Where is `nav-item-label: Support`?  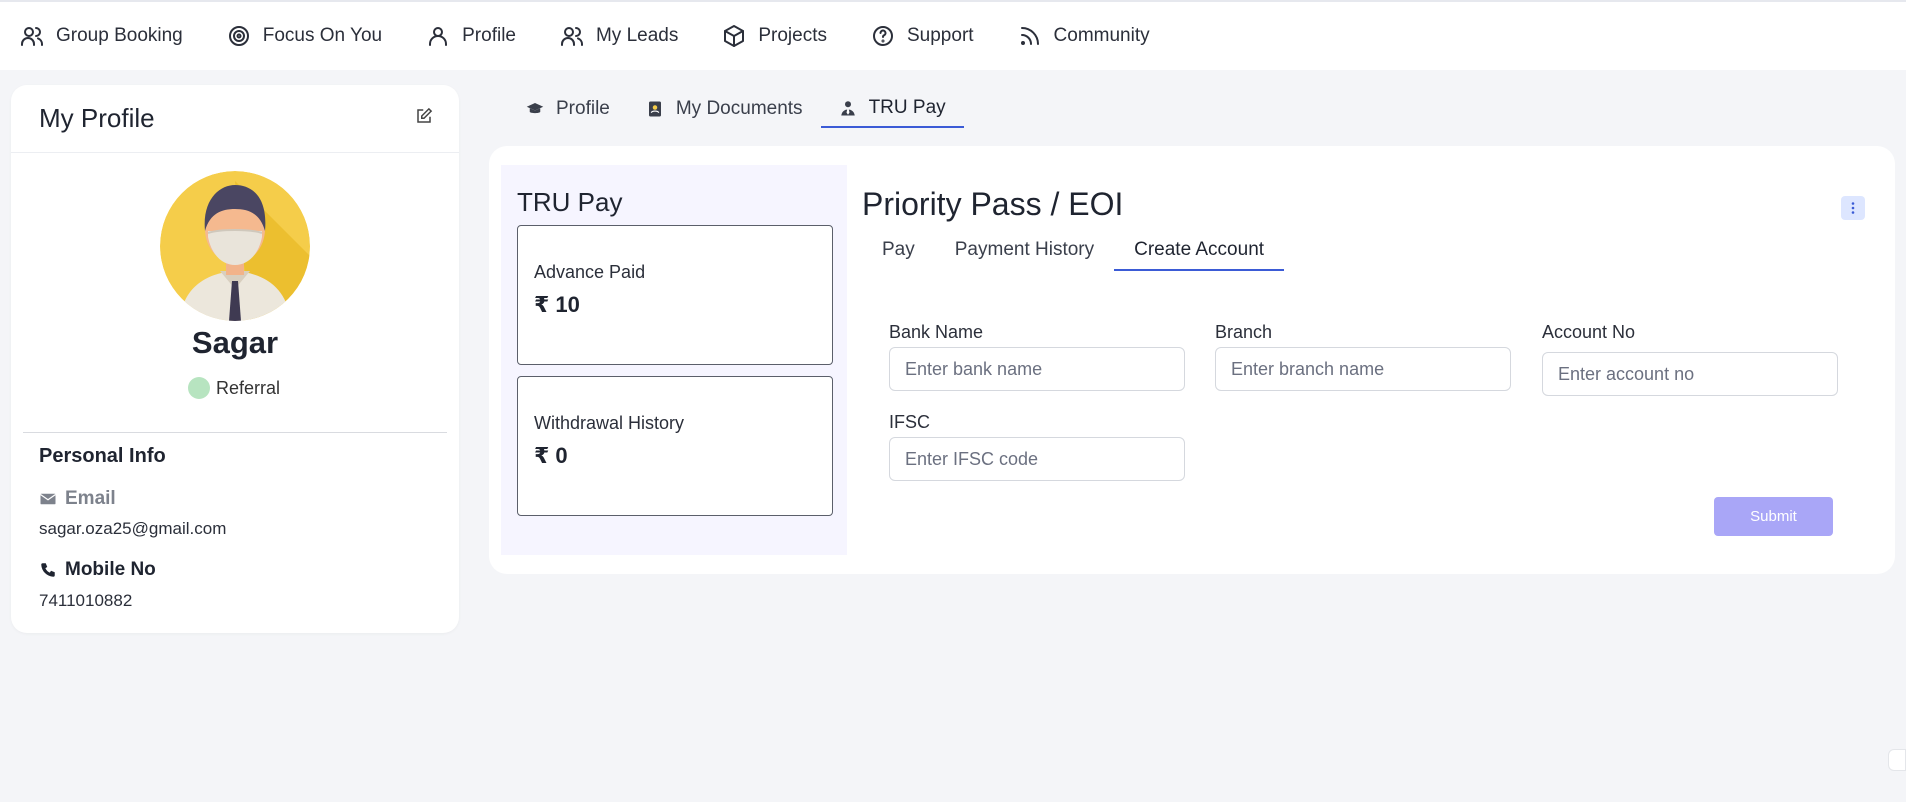
nav-item-label: Support is located at coordinates (940, 35).